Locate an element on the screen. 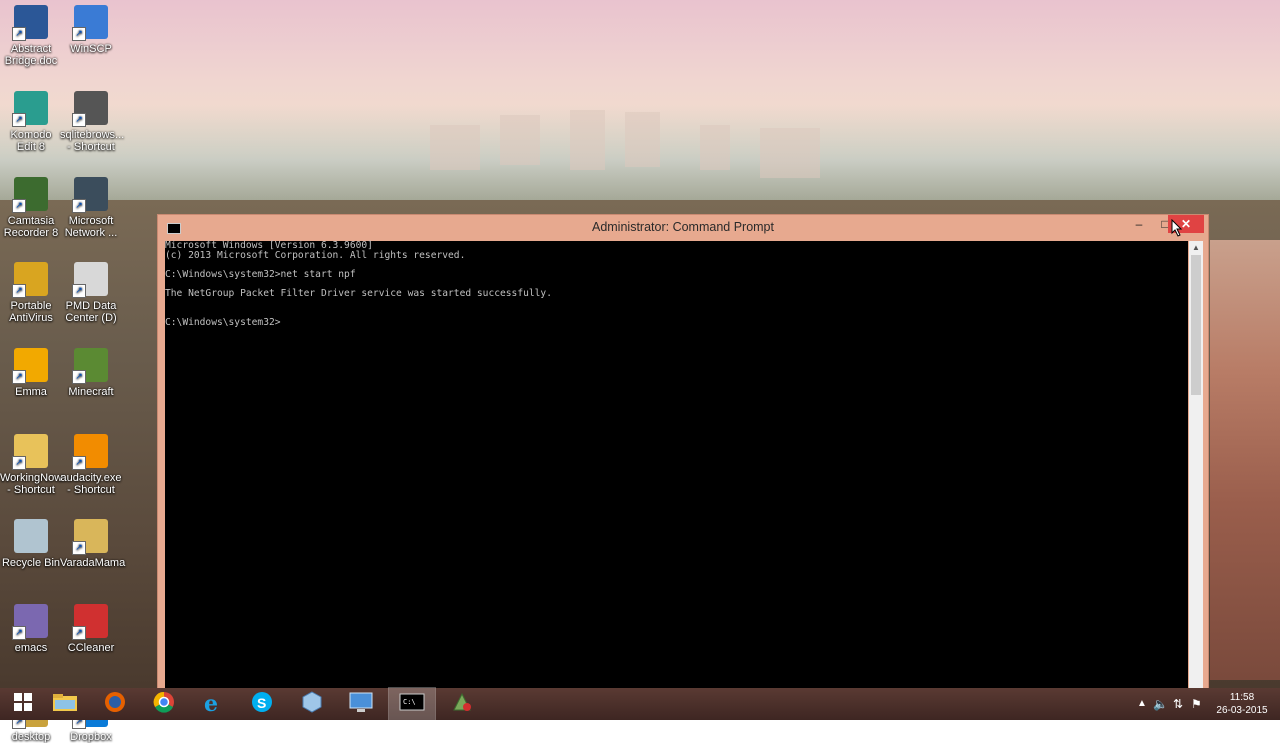 This screenshot has height=743, width=1280. audacity-icon: ↗ is located at coordinates (90, 452).